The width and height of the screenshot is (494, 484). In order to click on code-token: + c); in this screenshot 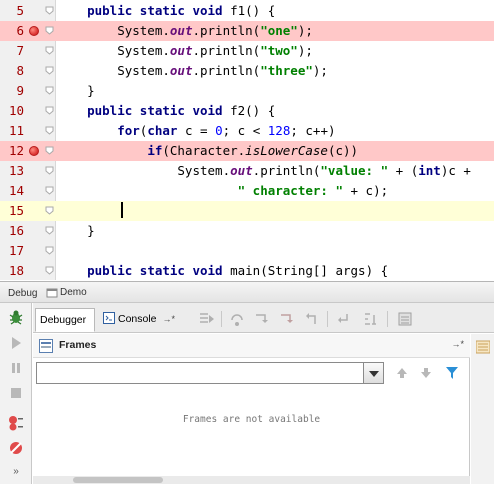, I will do `click(365, 190)`.